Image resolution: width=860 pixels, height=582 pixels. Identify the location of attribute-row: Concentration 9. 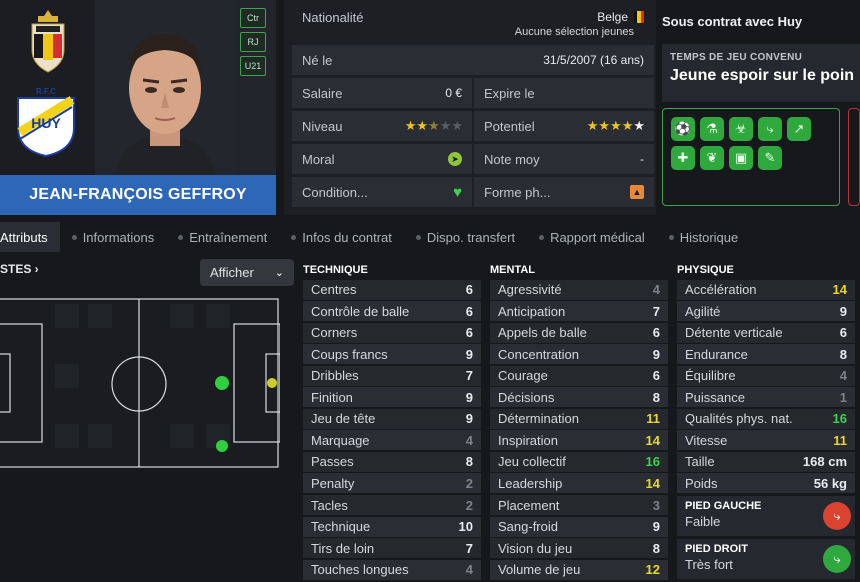
(579, 354).